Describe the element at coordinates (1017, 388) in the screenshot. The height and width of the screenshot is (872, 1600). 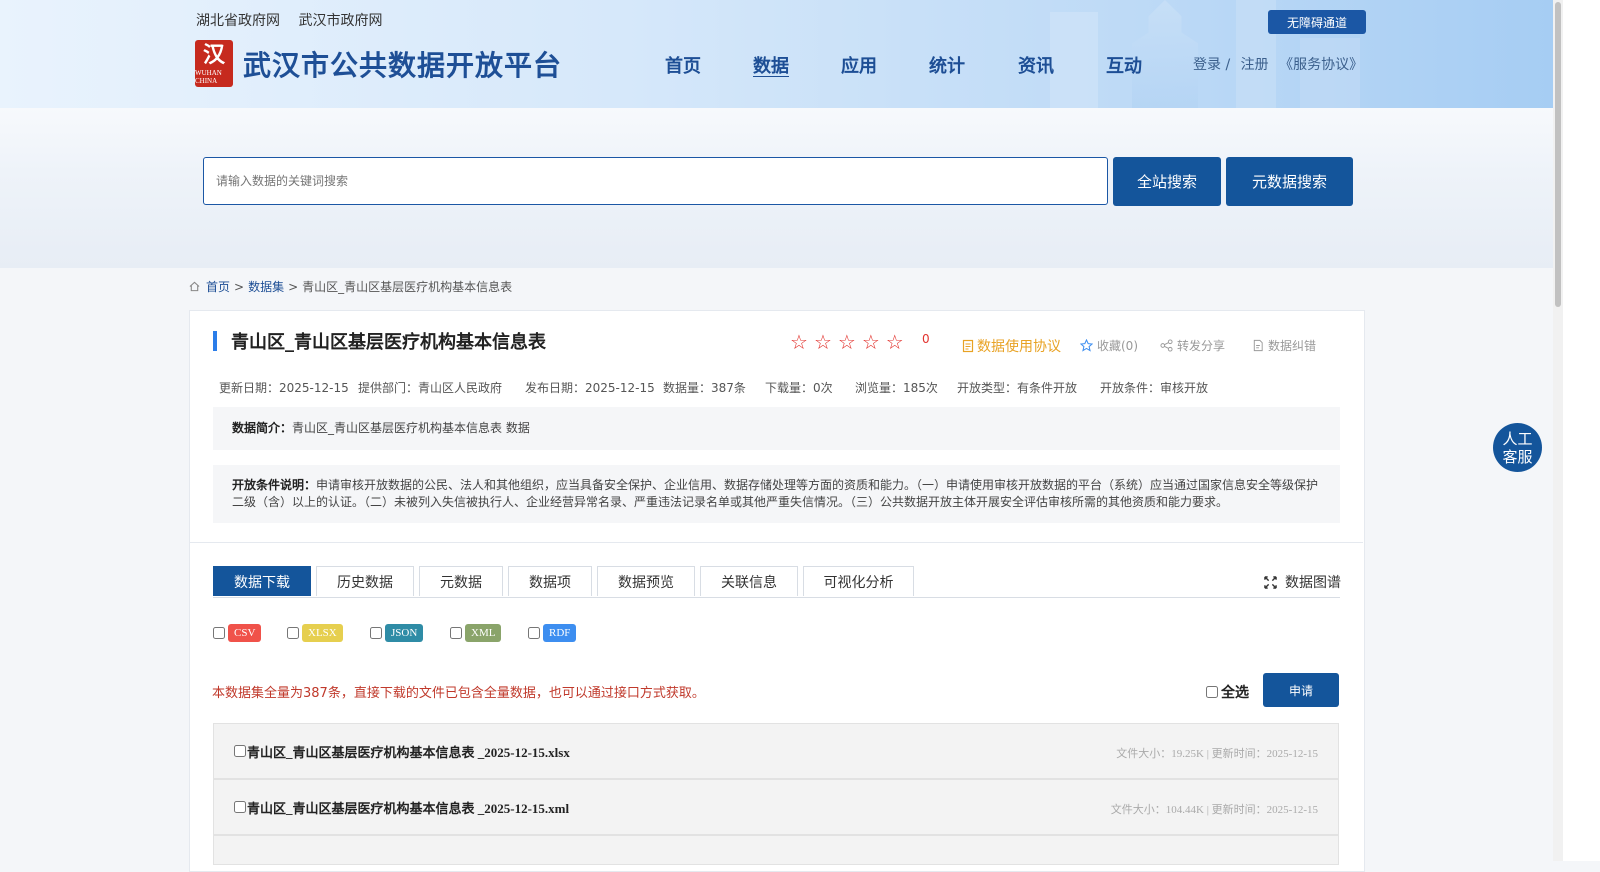
I see `meta-open-type: 开放类型：有条件开放` at that location.